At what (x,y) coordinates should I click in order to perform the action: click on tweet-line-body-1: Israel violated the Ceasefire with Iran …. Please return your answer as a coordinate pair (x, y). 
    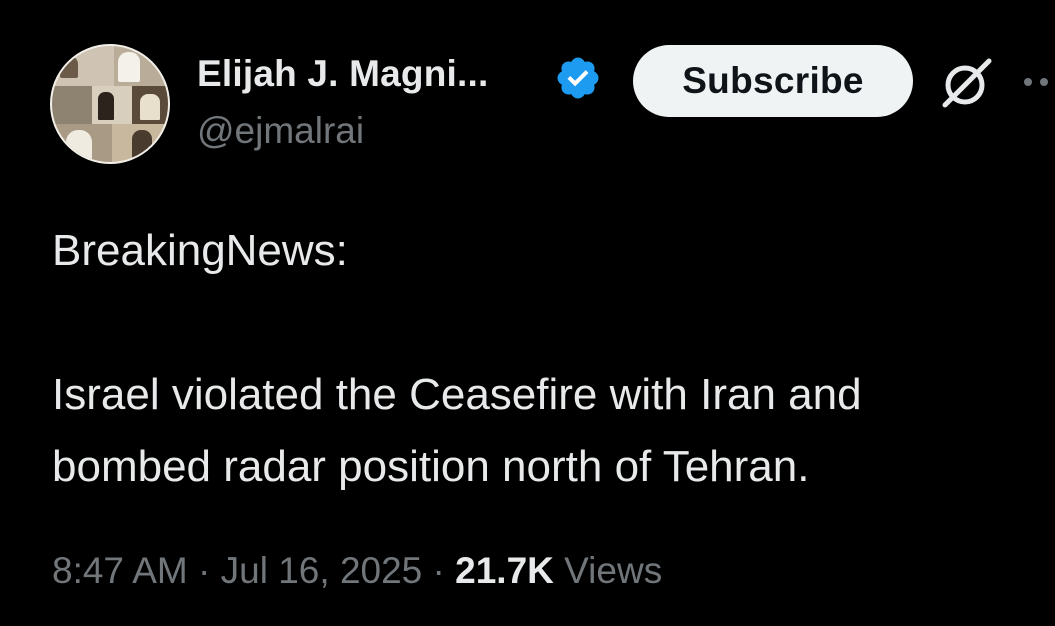
    Looking at the image, I should click on (457, 394).